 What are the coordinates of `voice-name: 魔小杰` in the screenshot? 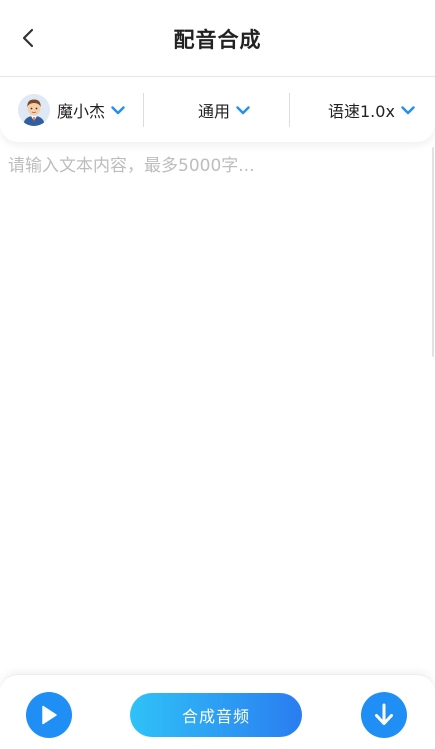 It's located at (81, 111).